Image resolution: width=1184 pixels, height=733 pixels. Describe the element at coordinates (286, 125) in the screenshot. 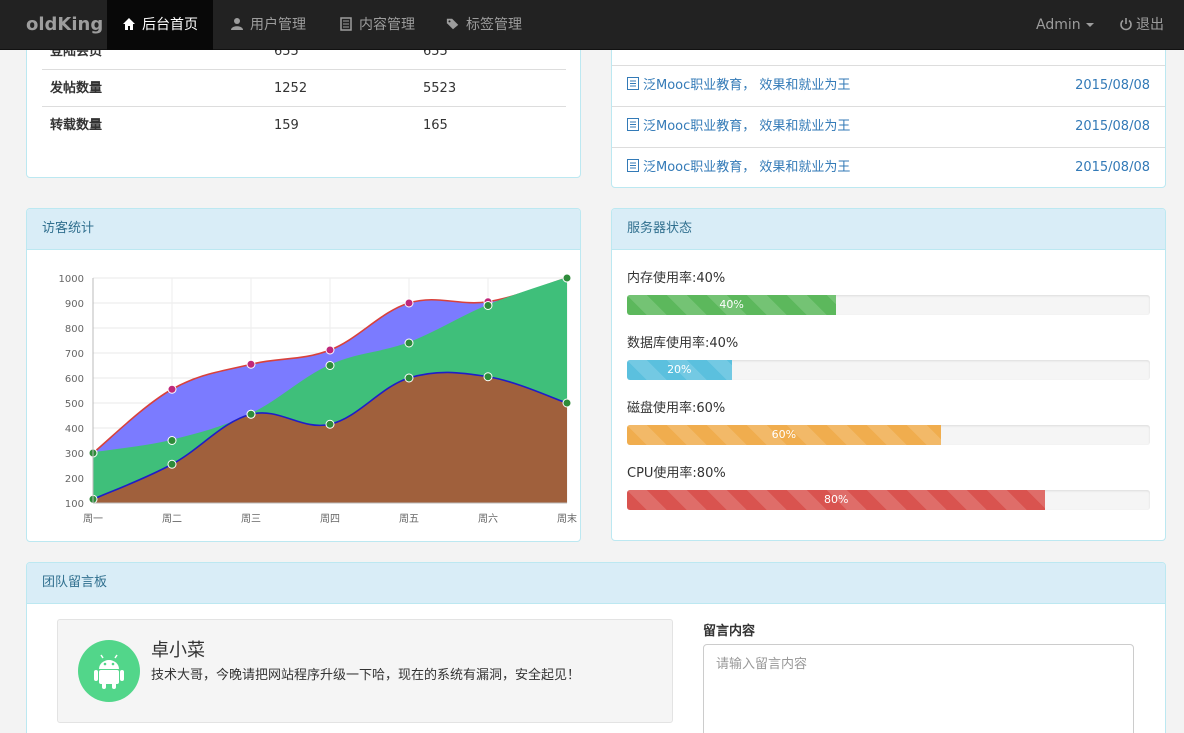

I see `row-value: 159` at that location.